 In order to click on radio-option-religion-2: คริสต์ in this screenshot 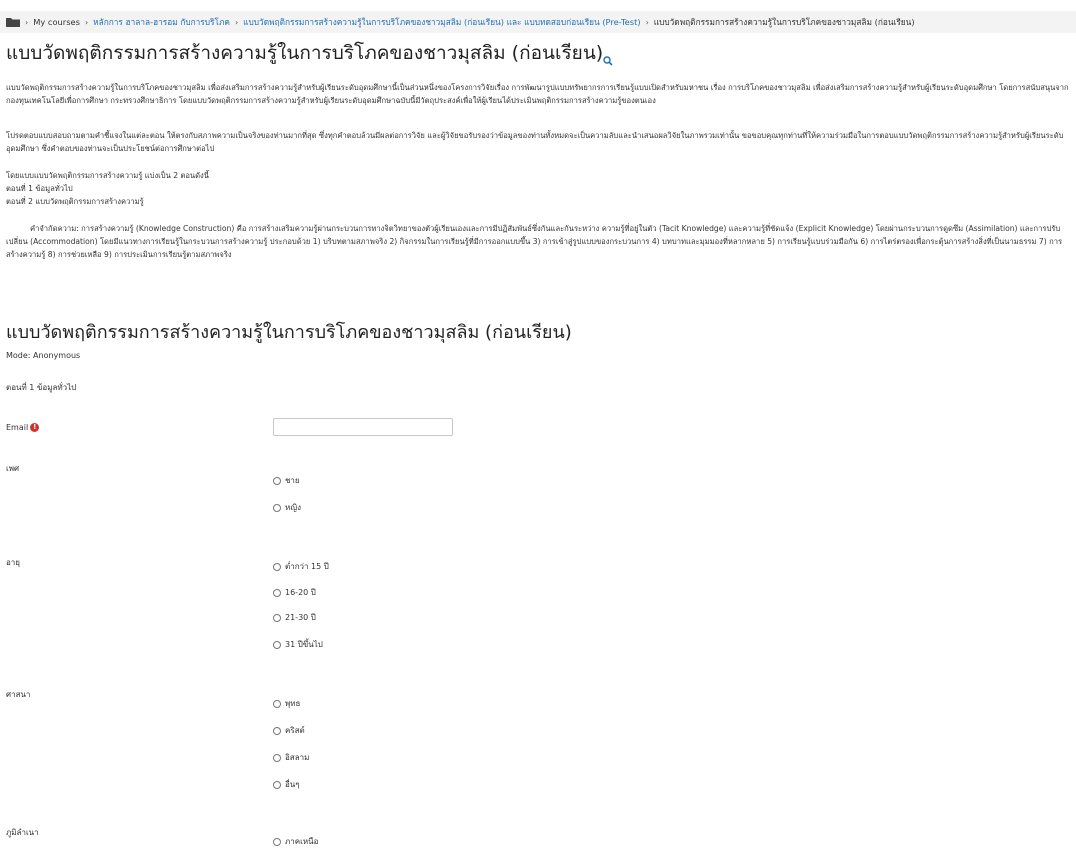, I will do `click(289, 730)`.